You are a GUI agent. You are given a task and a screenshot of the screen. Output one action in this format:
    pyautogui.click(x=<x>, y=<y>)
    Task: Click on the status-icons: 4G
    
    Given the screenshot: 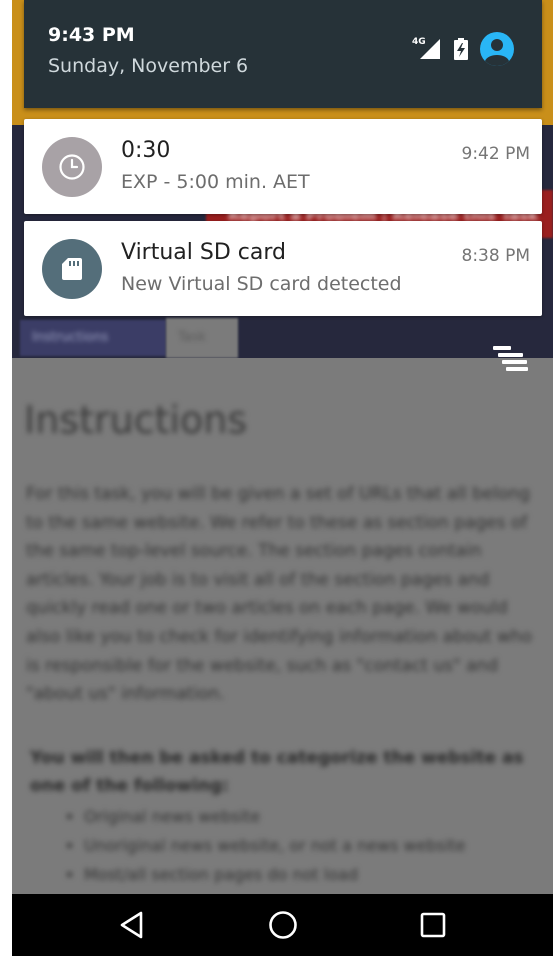 What is the action you would take?
    pyautogui.click(x=463, y=49)
    